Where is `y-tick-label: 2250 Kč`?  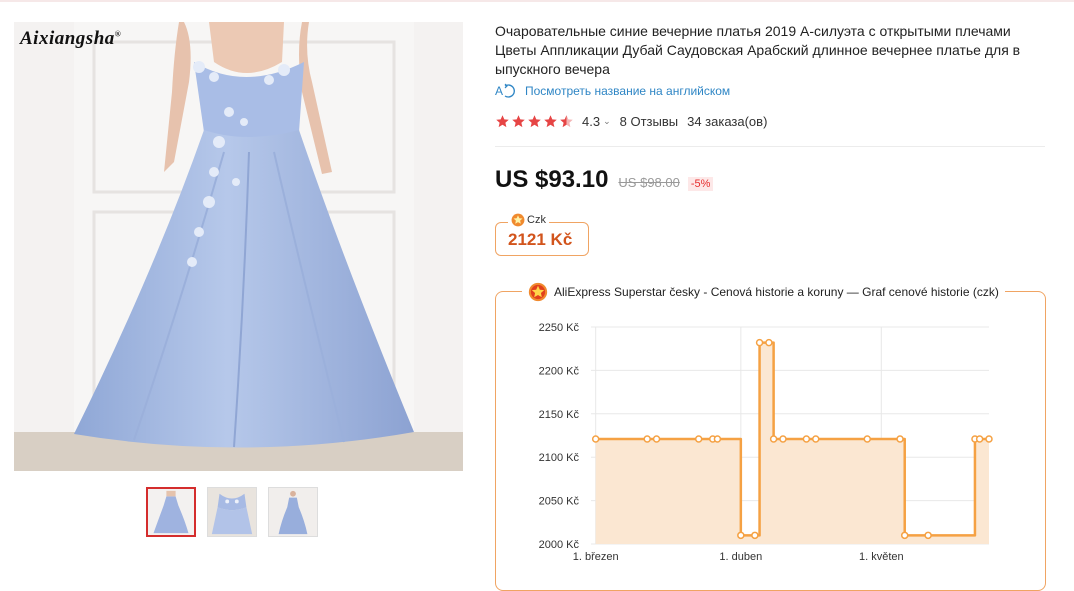
y-tick-label: 2250 Kč is located at coordinates (559, 328).